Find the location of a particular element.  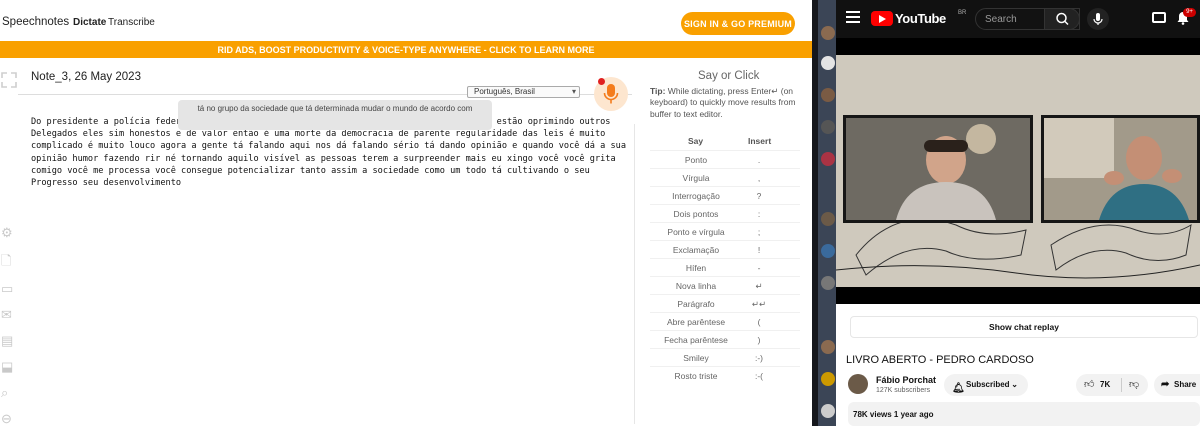

voice-search-button is located at coordinates (1098, 19).